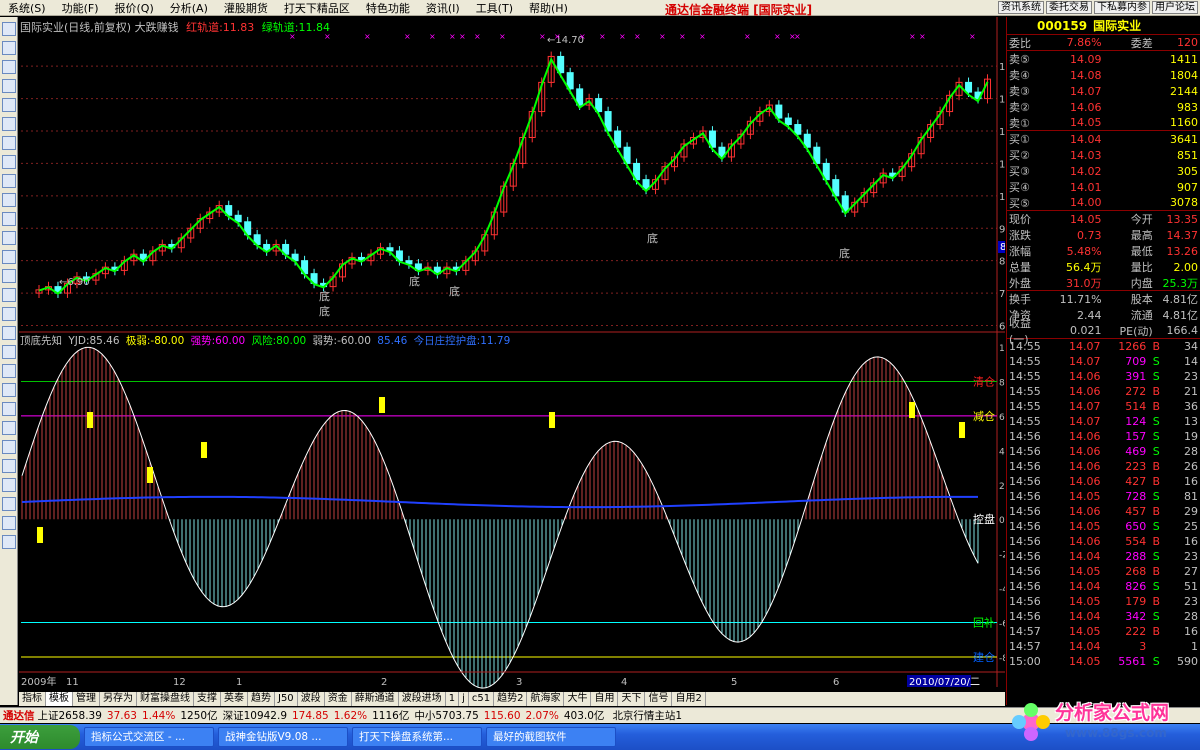 The height and width of the screenshot is (750, 1200). Describe the element at coordinates (578, 699) in the screenshot. I see `indicator-tab-18: 大牛` at that location.